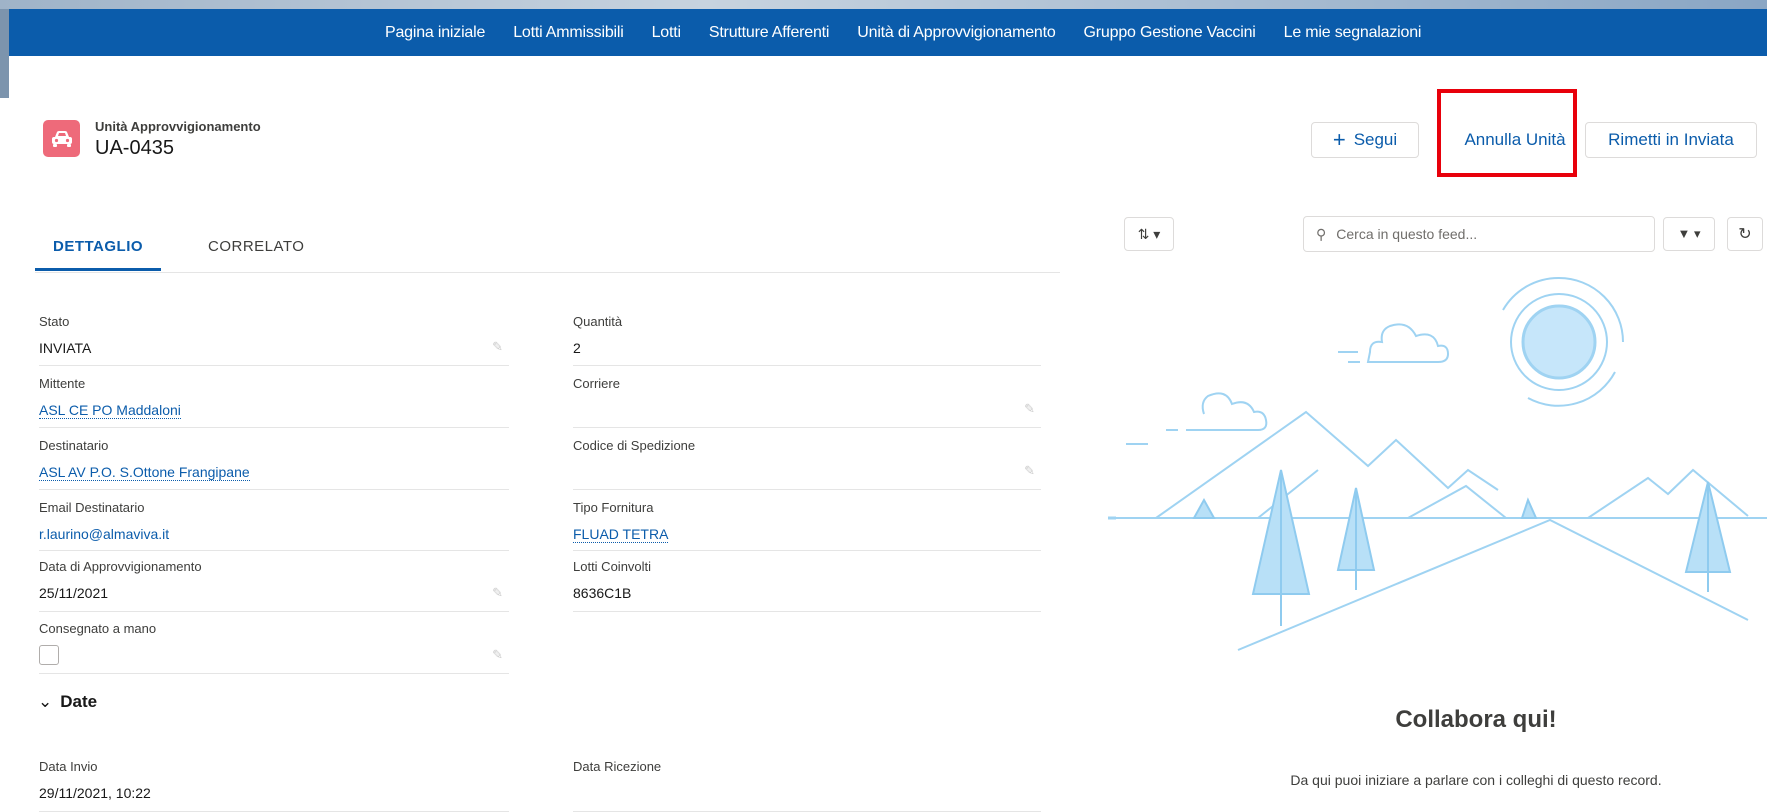 The width and height of the screenshot is (1767, 812). What do you see at coordinates (1375, 139) in the screenshot?
I see `follow-button-label: Segui` at bounding box center [1375, 139].